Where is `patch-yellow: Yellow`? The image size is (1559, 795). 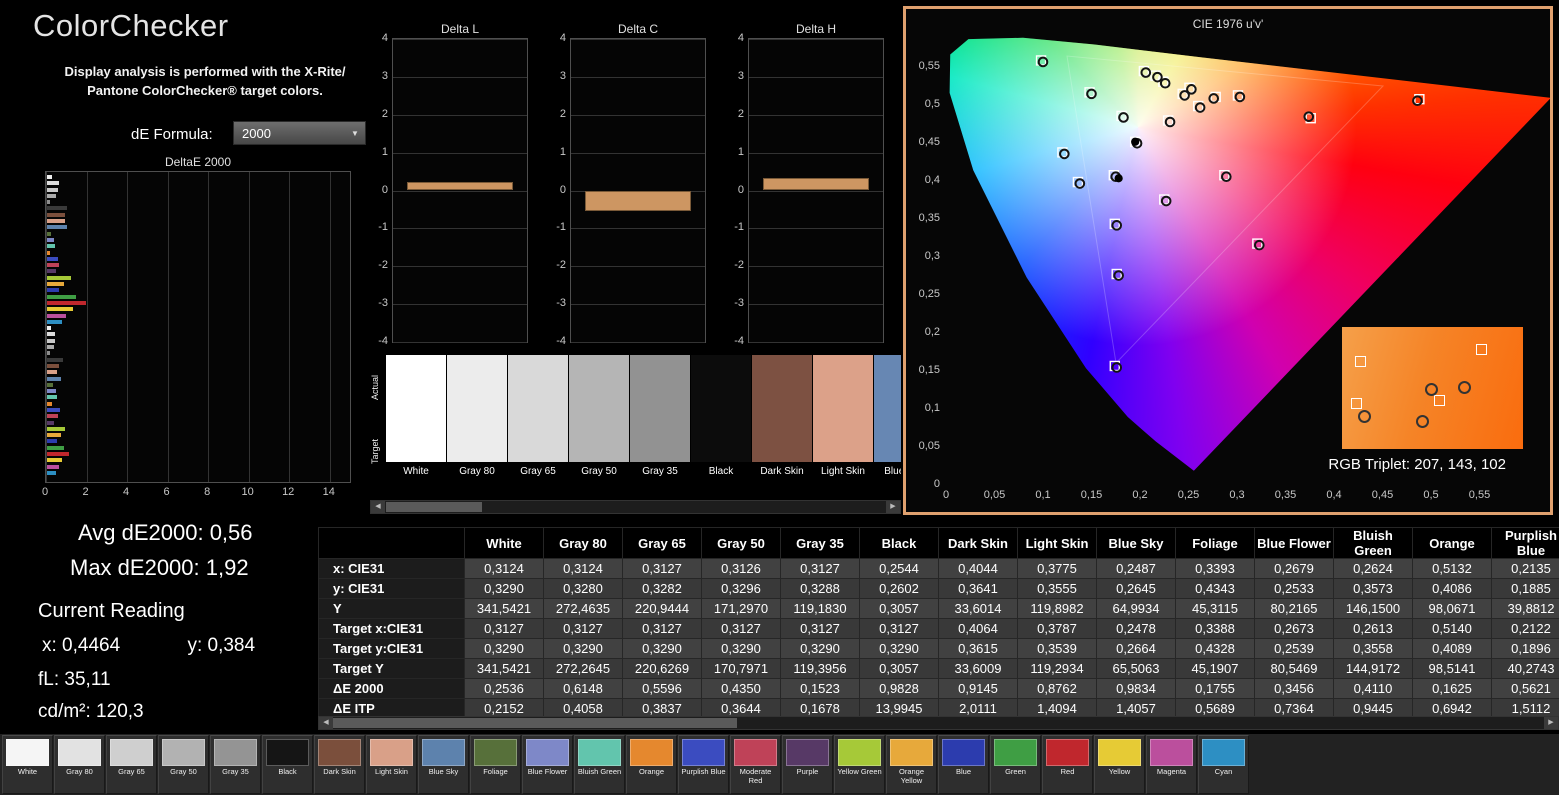 patch-yellow: Yellow is located at coordinates (1119, 764).